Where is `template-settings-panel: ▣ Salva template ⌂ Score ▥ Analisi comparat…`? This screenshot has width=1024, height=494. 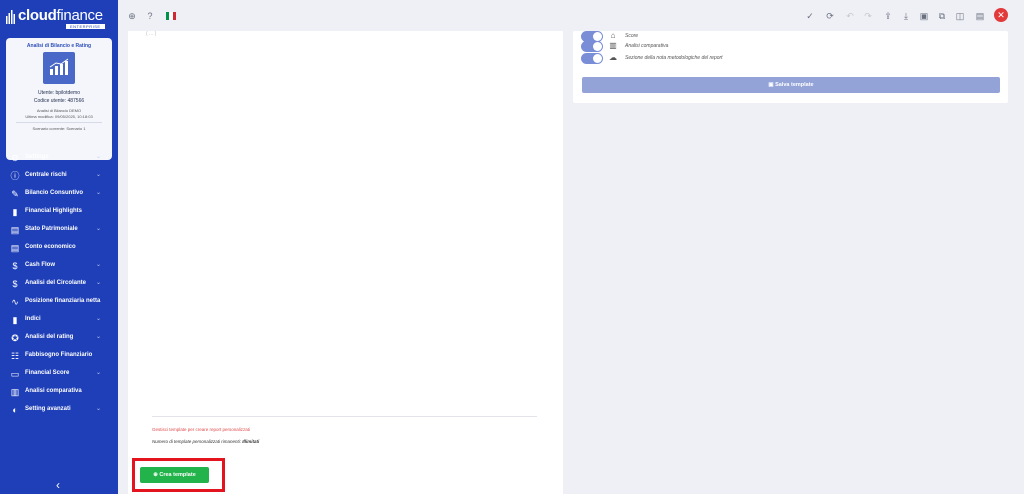
template-settings-panel: ▣ Salva template ⌂ Score ▥ Analisi comparat… is located at coordinates (790, 67).